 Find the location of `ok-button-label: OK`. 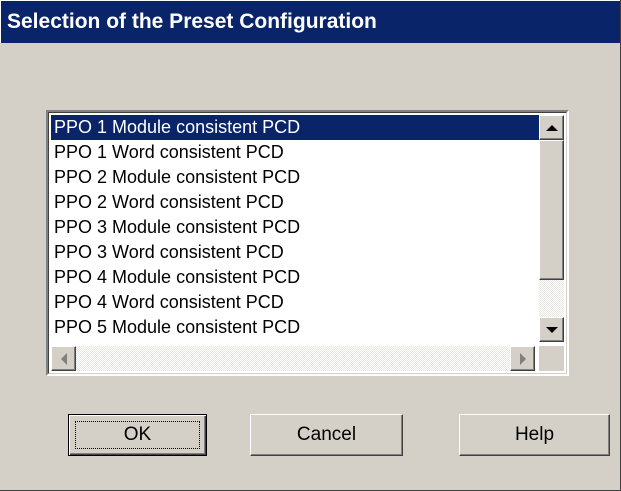

ok-button-label: OK is located at coordinates (137, 434).